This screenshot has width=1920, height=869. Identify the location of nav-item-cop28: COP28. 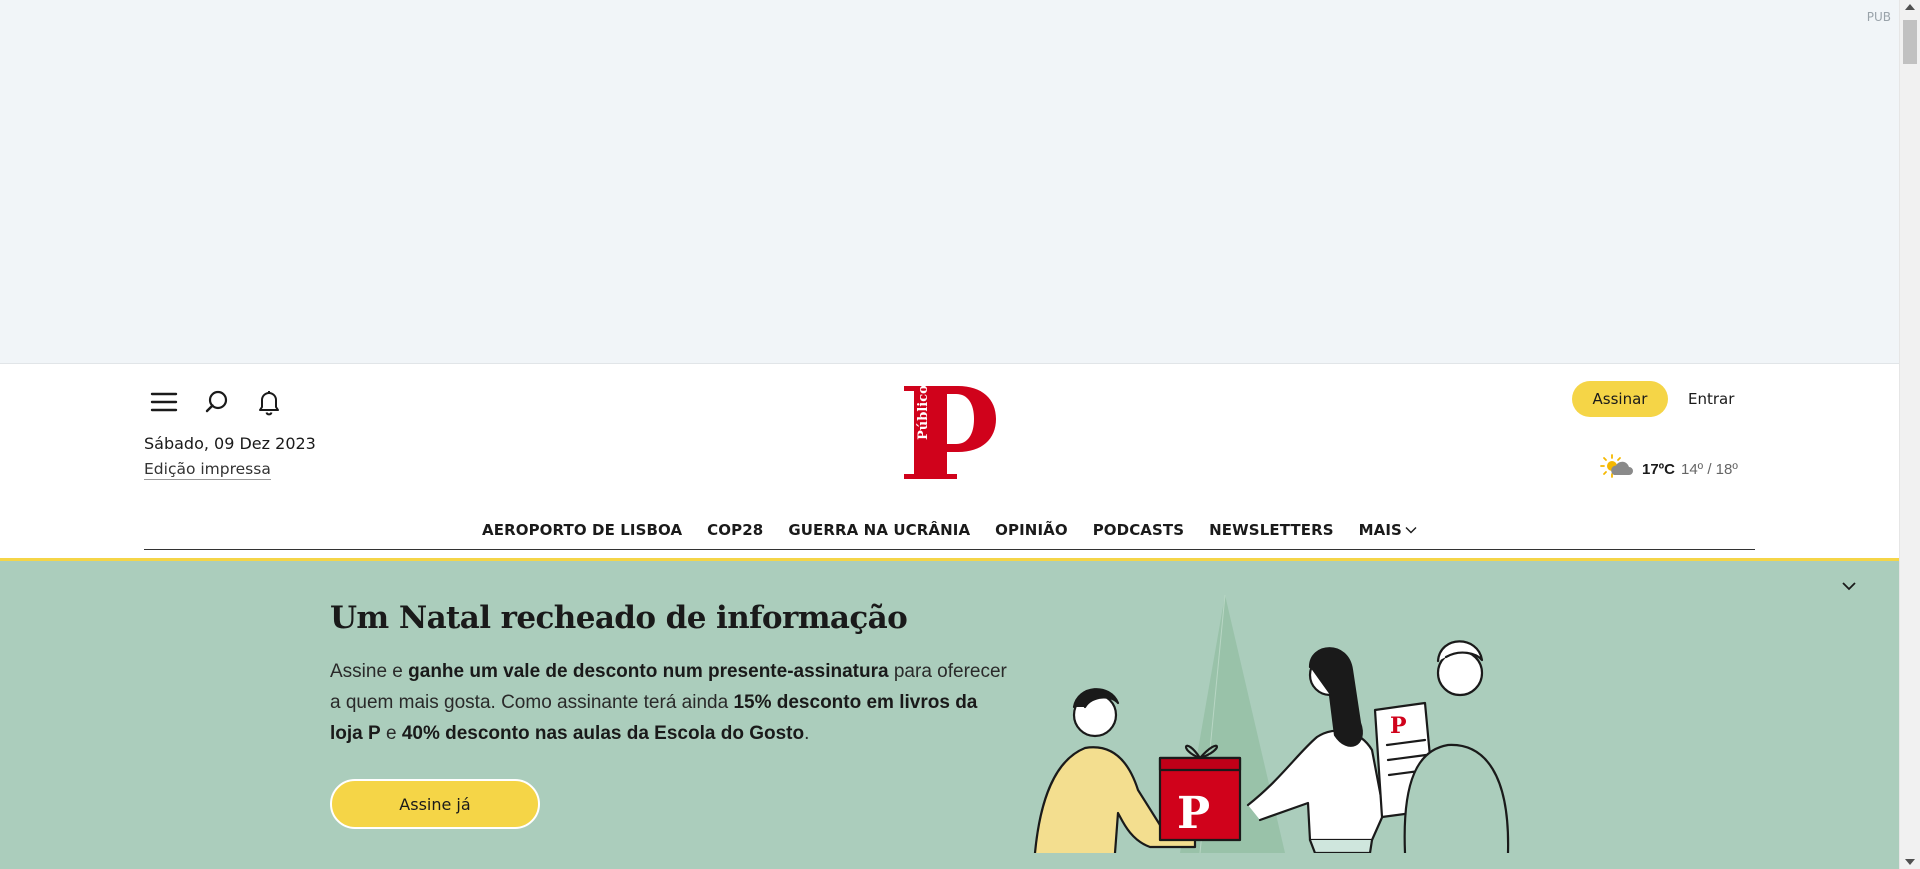
(735, 530).